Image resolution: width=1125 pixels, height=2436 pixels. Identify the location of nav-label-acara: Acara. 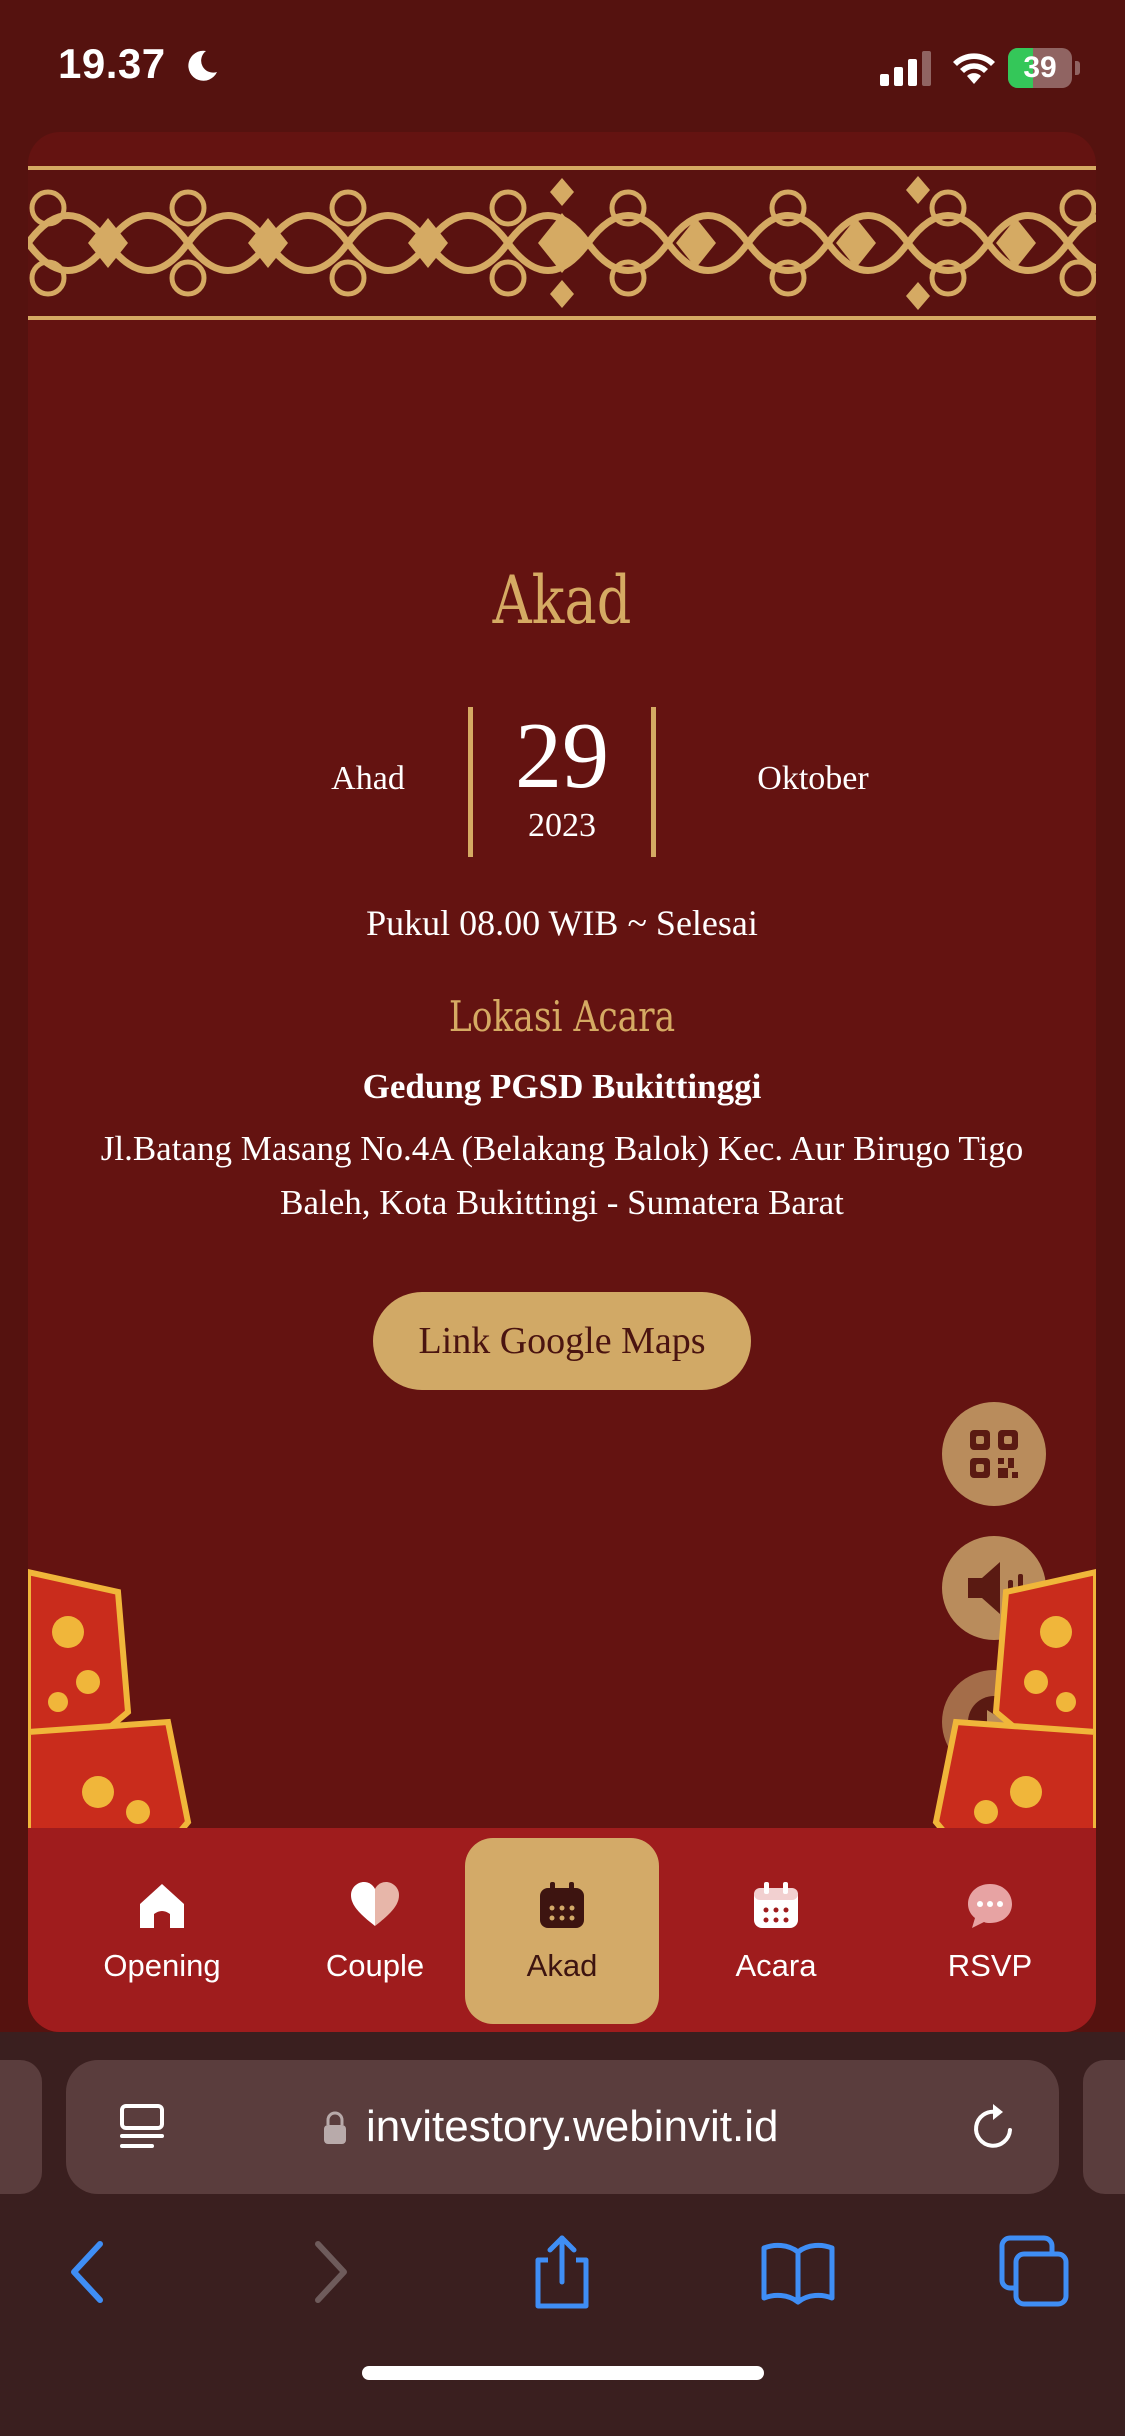
(776, 1965).